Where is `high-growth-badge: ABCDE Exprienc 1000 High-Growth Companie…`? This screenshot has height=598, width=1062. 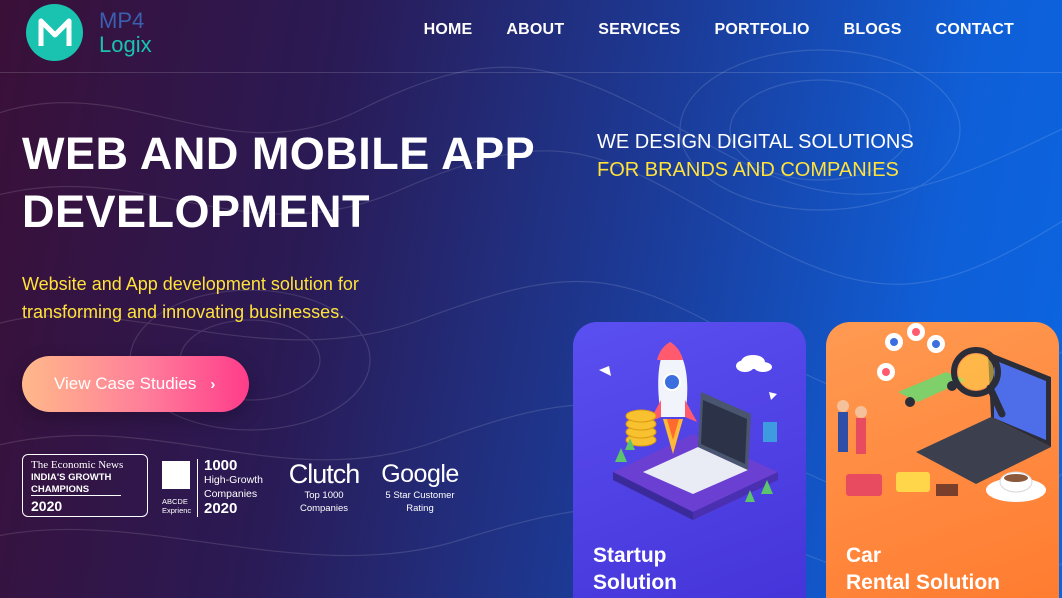
high-growth-badge: ABCDE Exprienc 1000 High-Growth Companie… is located at coordinates (217, 487).